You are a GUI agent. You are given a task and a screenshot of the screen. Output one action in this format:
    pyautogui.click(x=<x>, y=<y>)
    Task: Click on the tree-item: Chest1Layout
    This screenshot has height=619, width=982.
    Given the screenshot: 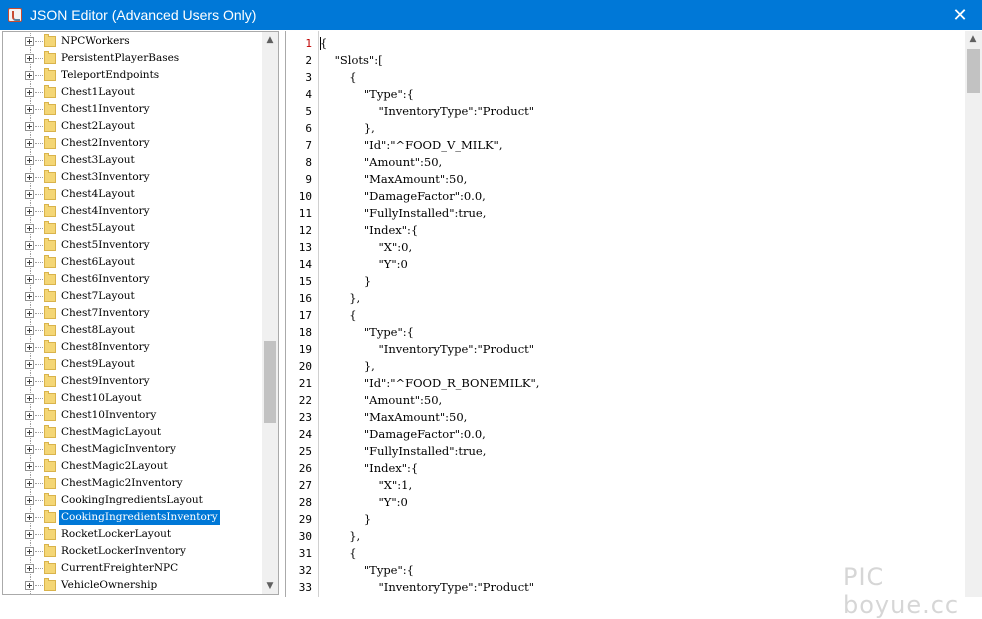 What is the action you would take?
    pyautogui.click(x=133, y=92)
    